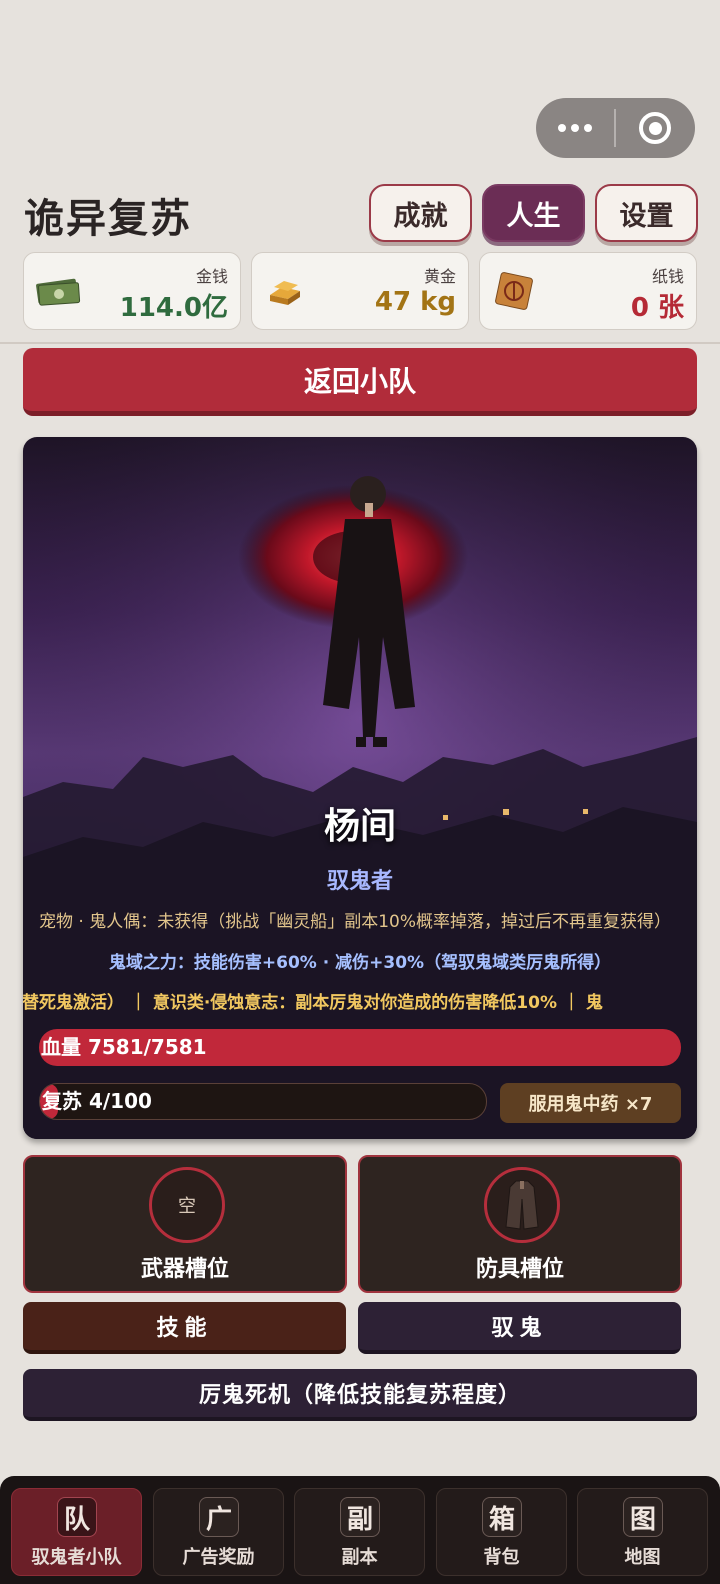  I want to click on cash-icon, so click(58, 292).